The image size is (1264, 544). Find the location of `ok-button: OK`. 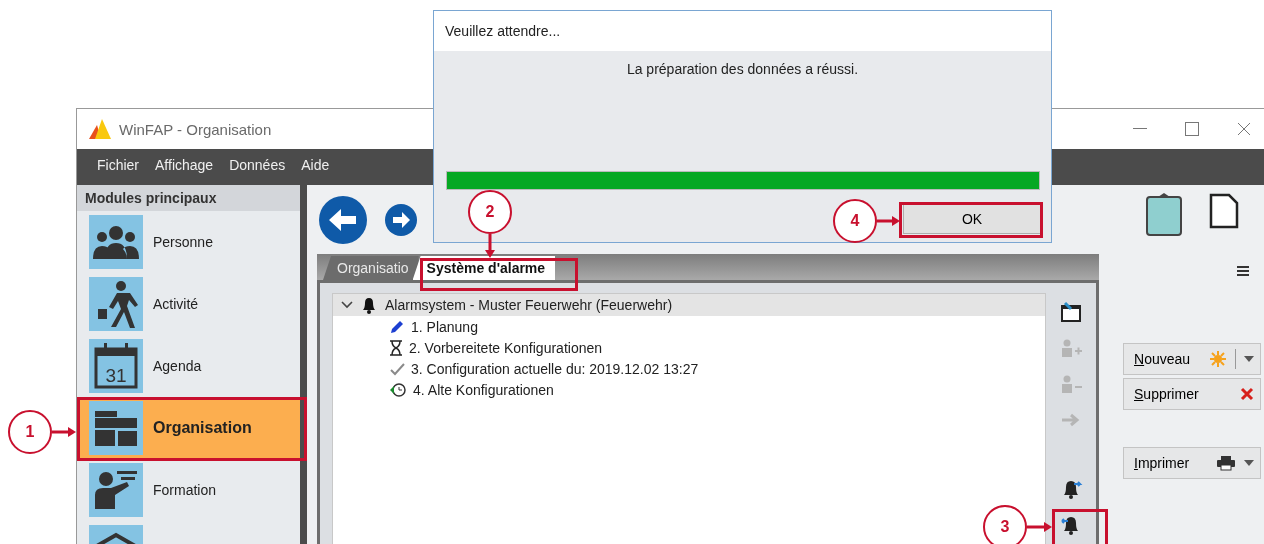

ok-button: OK is located at coordinates (972, 219).